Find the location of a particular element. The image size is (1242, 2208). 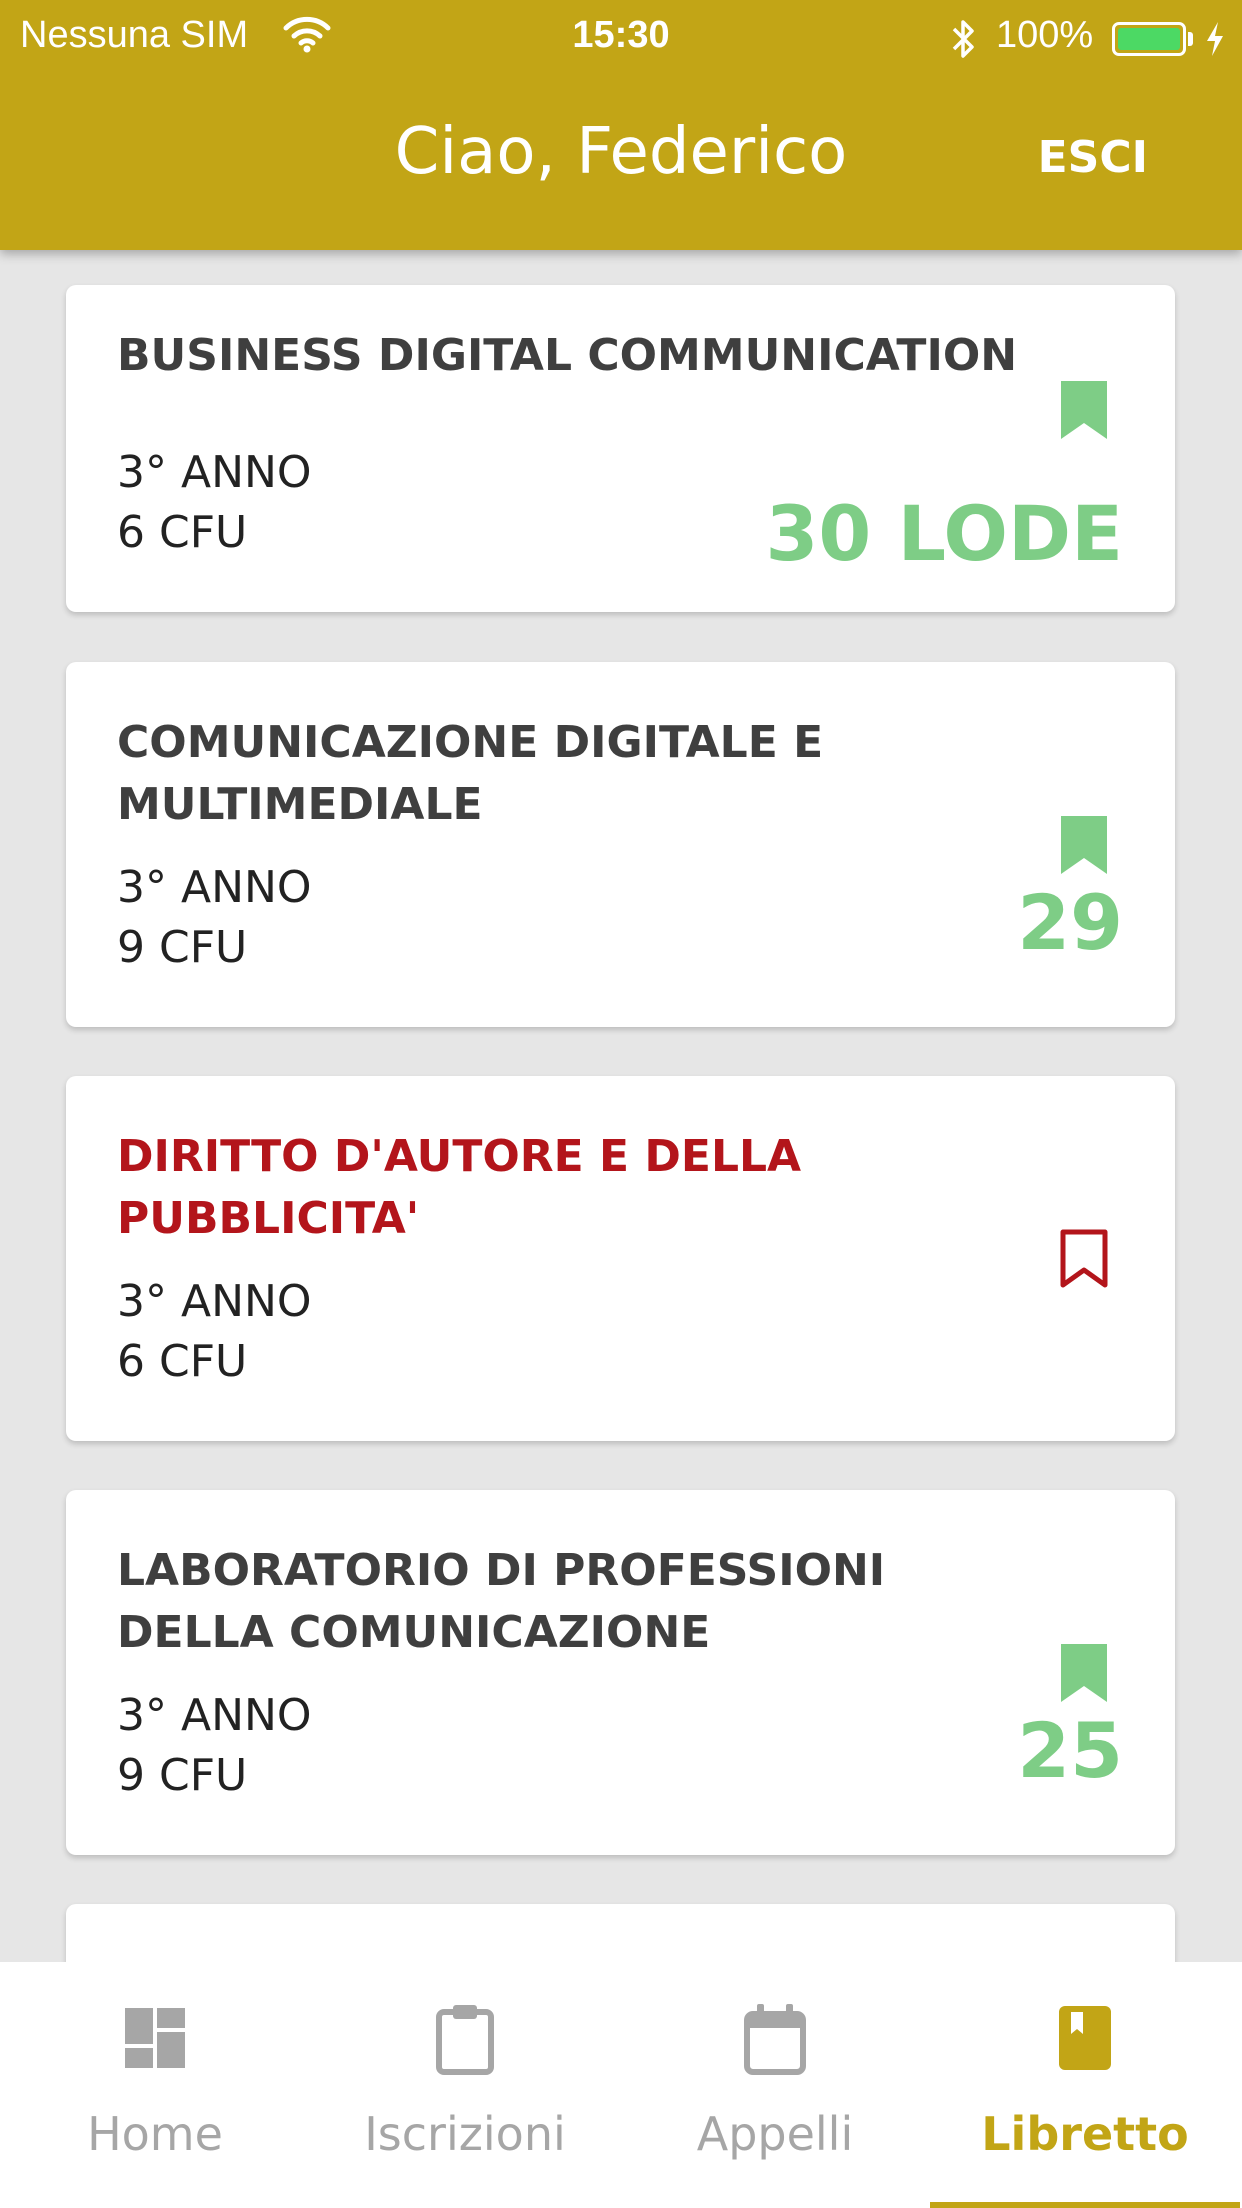

tab-label: Libretto is located at coordinates (1085, 2134).